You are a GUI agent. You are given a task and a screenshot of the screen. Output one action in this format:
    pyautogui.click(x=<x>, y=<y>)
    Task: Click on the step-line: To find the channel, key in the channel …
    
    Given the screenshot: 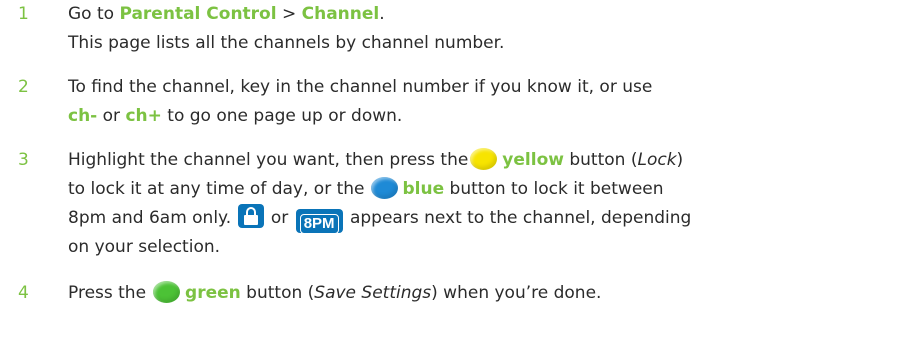 What is the action you would take?
    pyautogui.click(x=360, y=87)
    